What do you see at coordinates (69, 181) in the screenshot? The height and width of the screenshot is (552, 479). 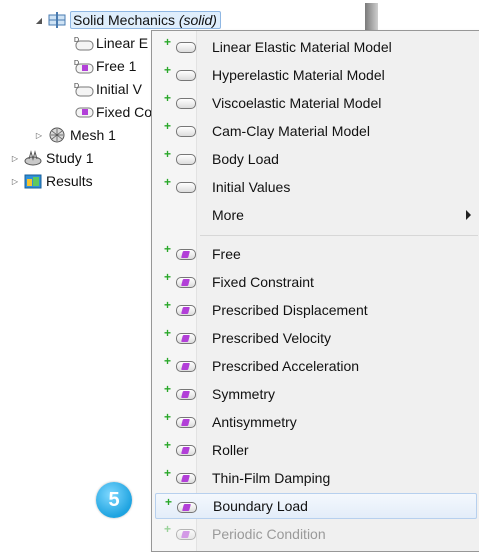 I see `tree-node-label: Results` at bounding box center [69, 181].